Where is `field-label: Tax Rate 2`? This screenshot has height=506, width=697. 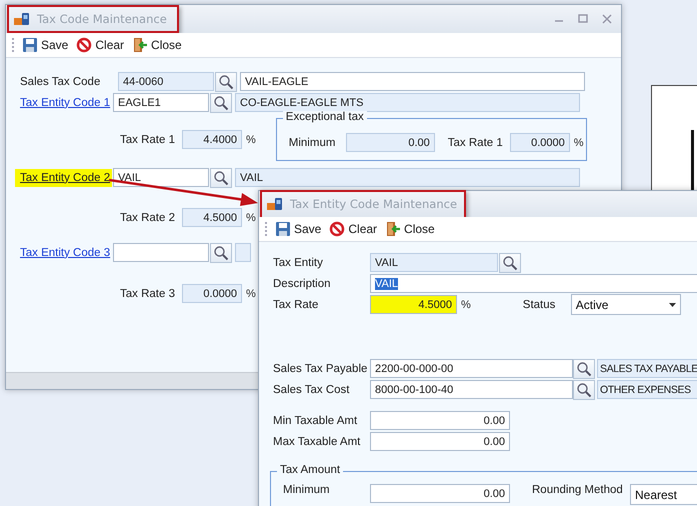
field-label: Tax Rate 2 is located at coordinates (148, 218).